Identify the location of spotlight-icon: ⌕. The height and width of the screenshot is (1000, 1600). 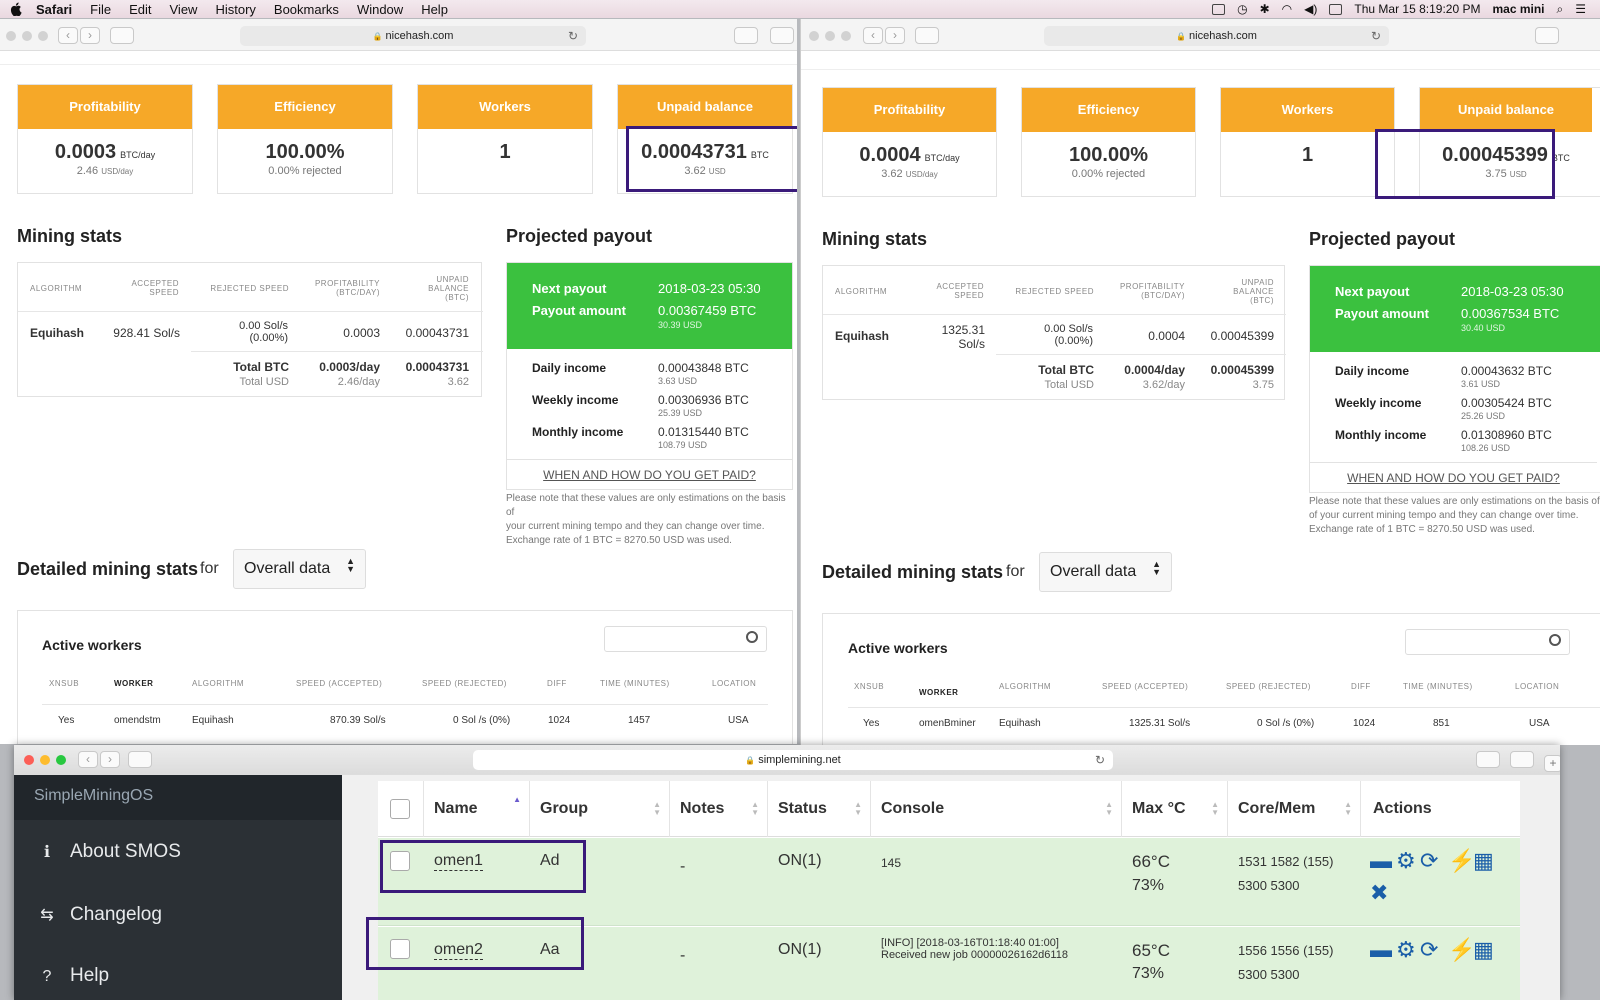
(1560, 9).